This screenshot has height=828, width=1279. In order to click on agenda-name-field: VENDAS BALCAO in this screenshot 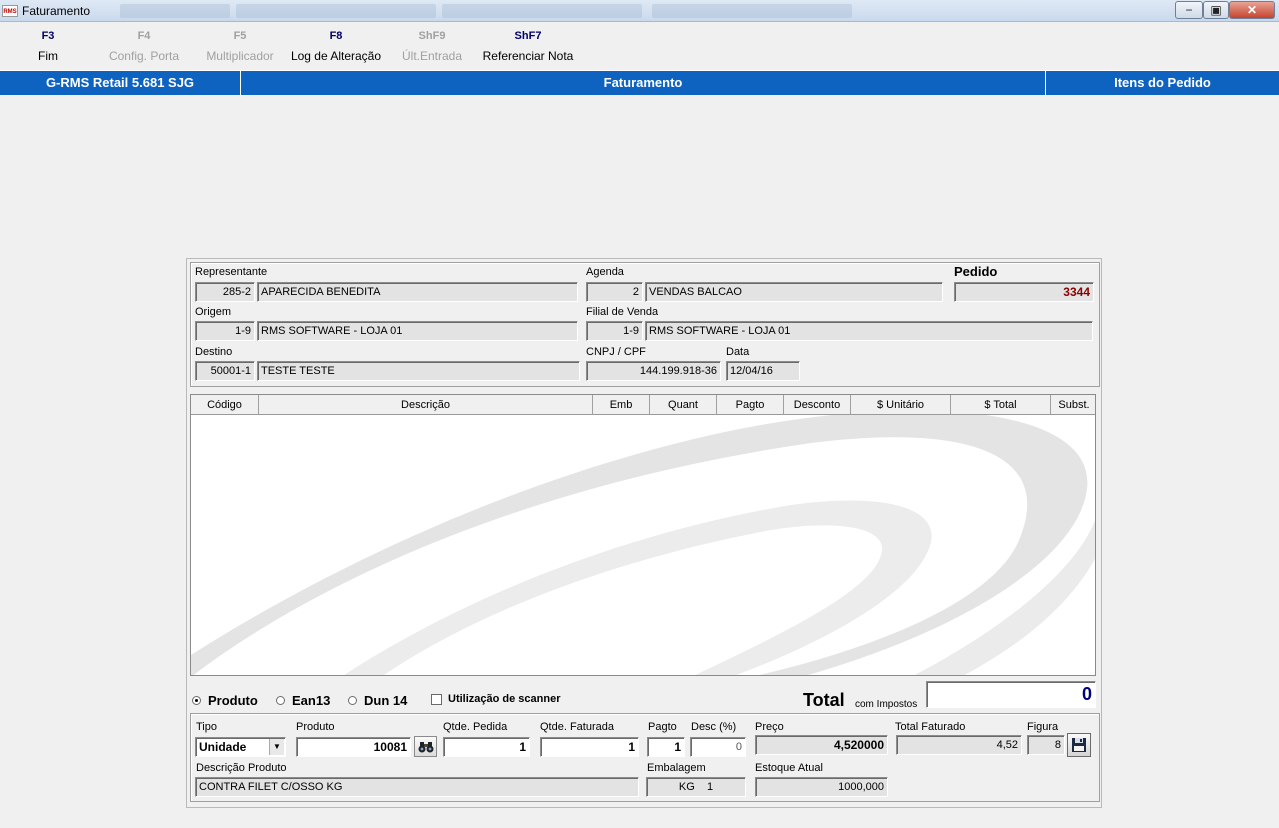, I will do `click(794, 292)`.